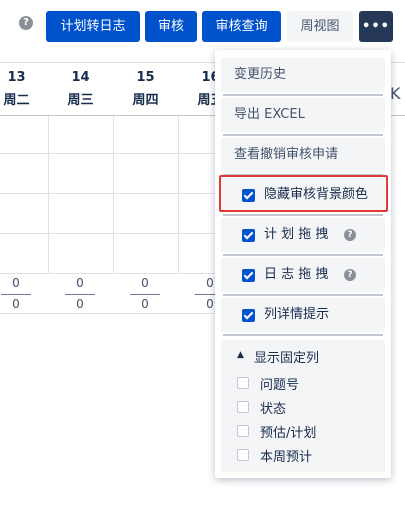 This screenshot has width=405, height=509. I want to click on day-column-header: 13 周二, so click(24, 89).